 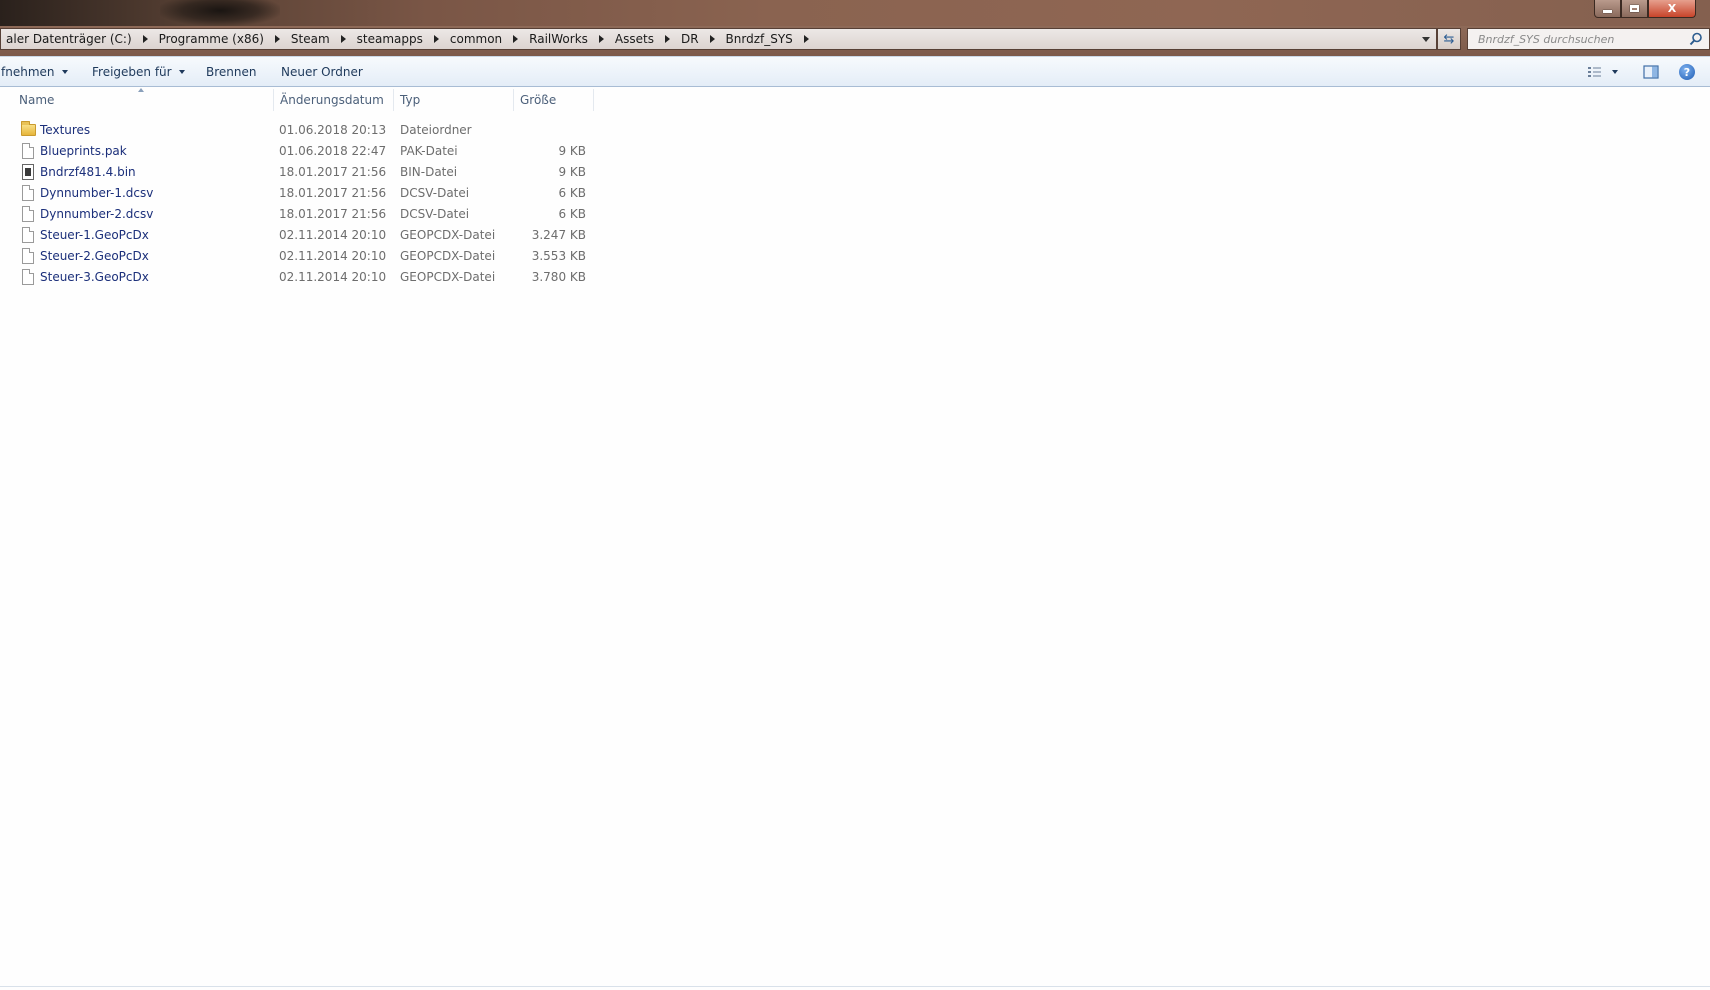 What do you see at coordinates (1687, 72) in the screenshot?
I see `help-button: ?` at bounding box center [1687, 72].